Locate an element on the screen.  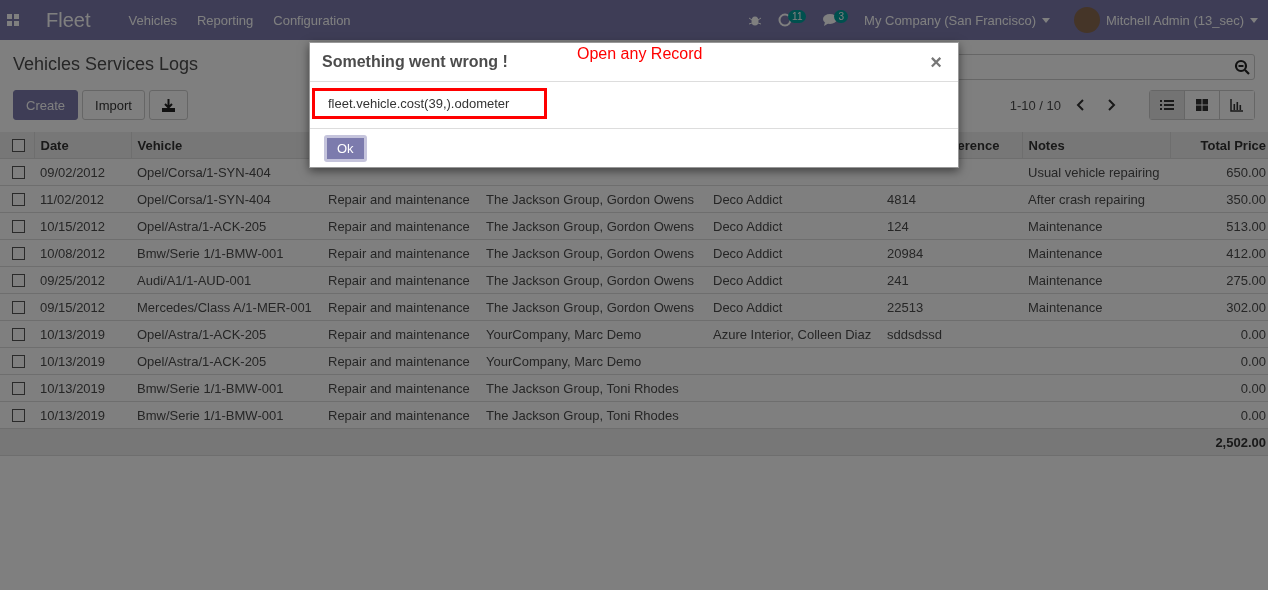
download-button is located at coordinates (168, 105).